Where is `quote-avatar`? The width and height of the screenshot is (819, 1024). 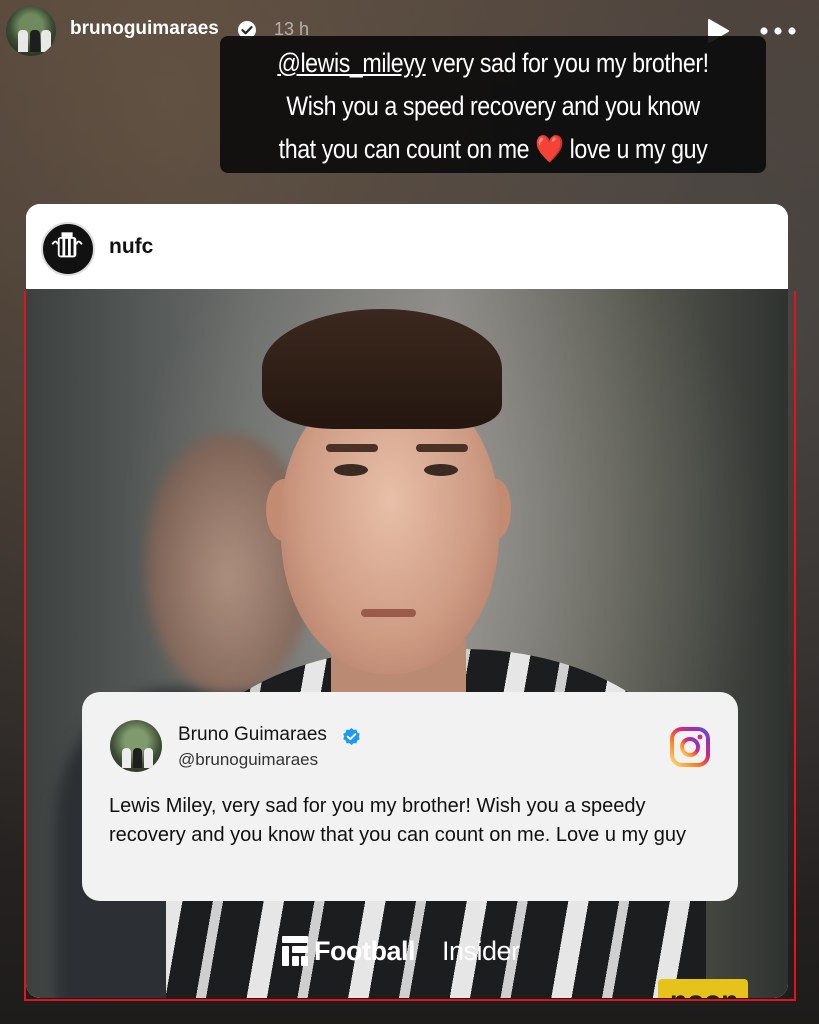
quote-avatar is located at coordinates (136, 746).